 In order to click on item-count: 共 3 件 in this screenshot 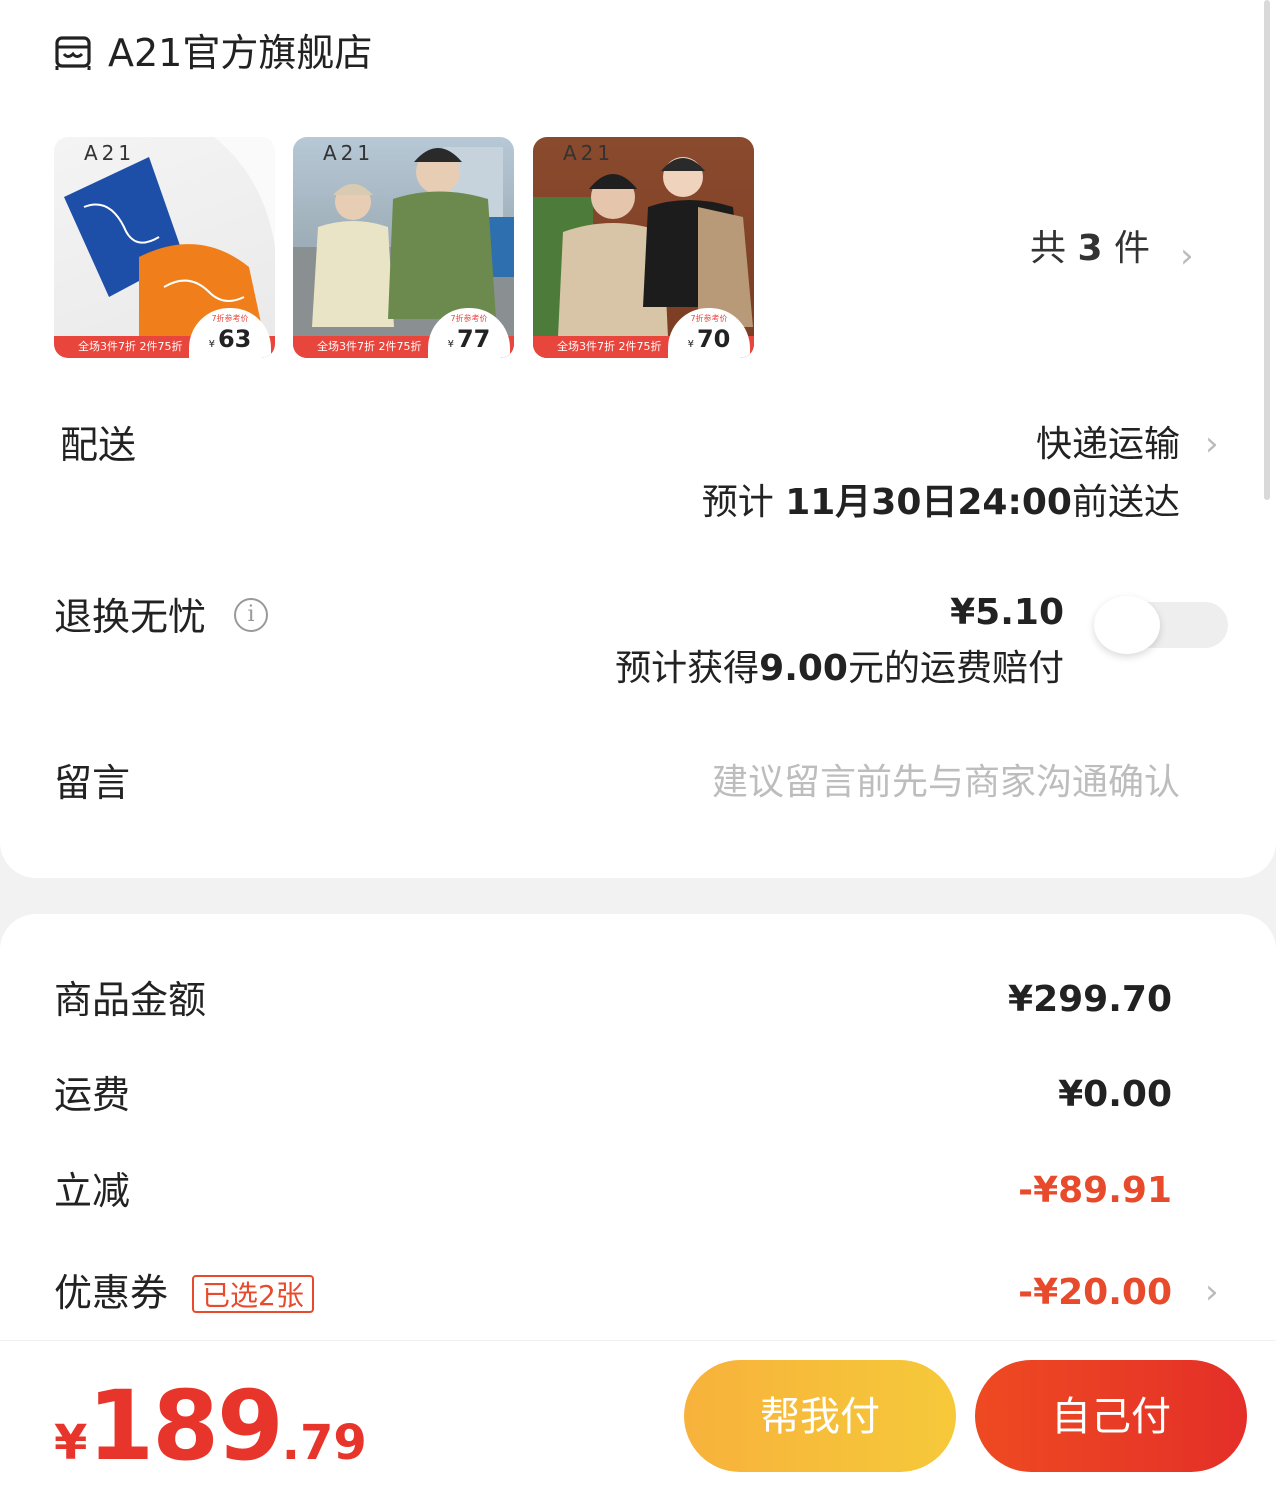, I will do `click(1090, 249)`.